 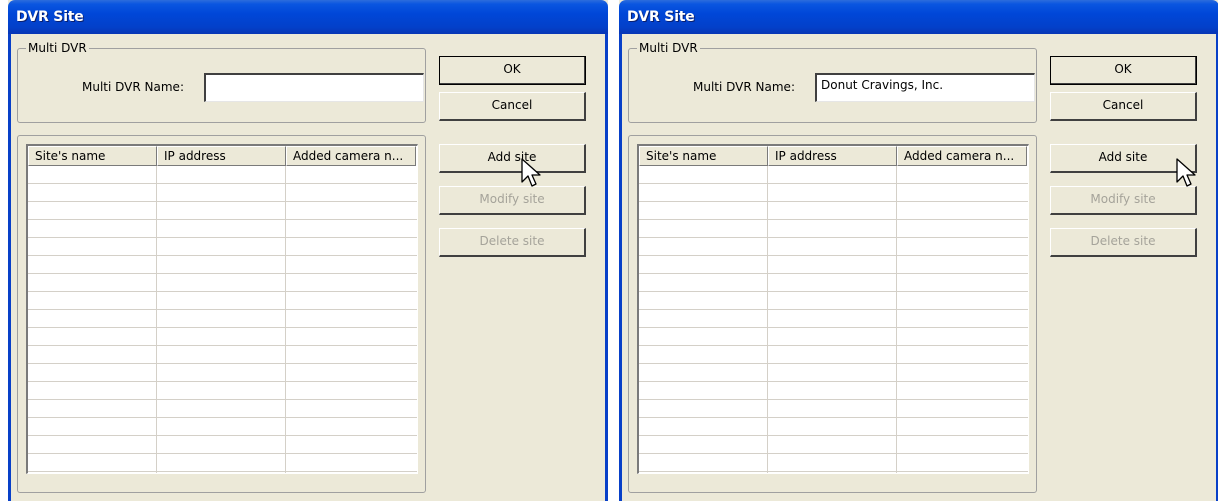 I want to click on multi-dvr-name-input: Donut Cravings, Inc., so click(x=925, y=87).